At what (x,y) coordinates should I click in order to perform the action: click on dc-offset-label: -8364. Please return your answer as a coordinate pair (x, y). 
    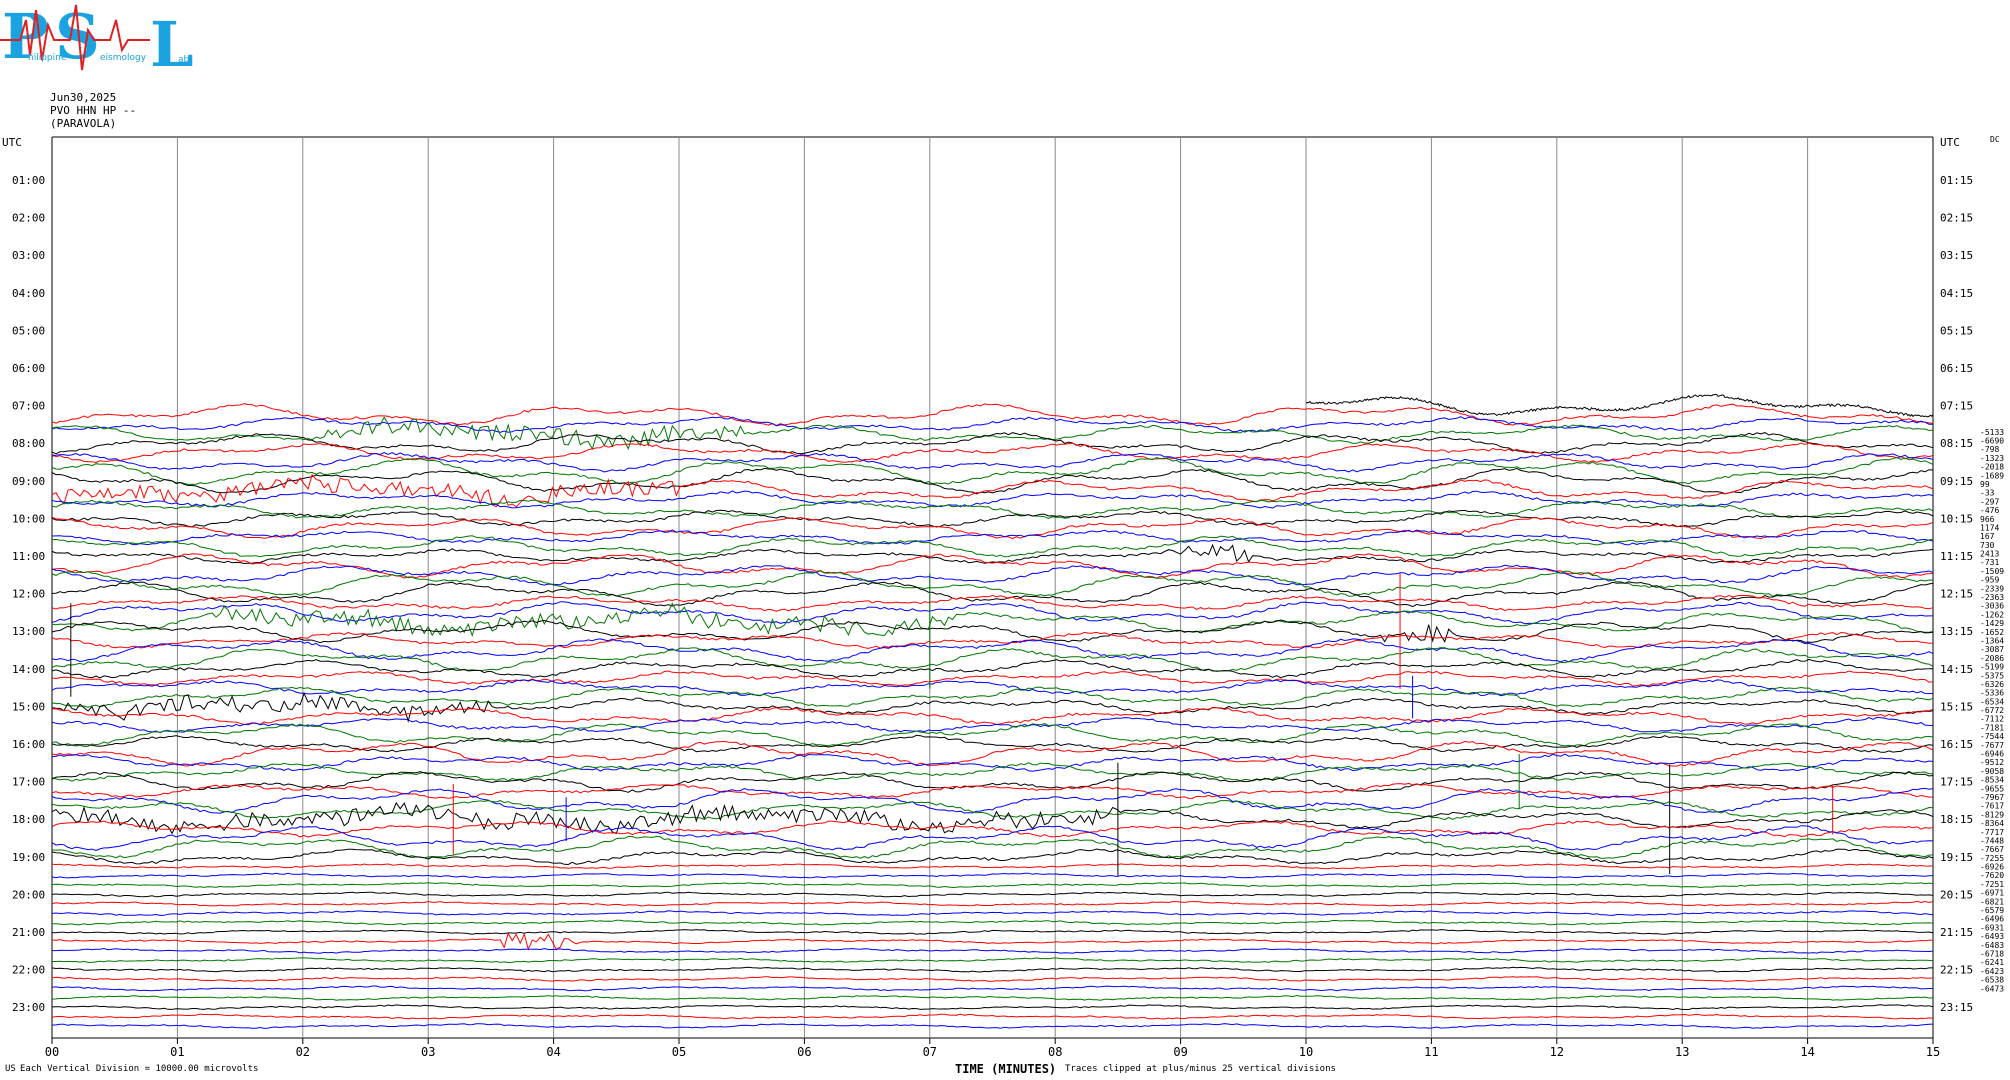
    Looking at the image, I should click on (1992, 823).